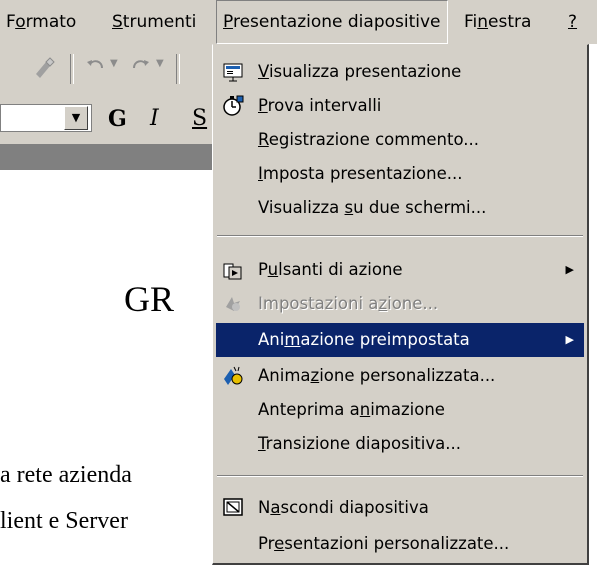 Image resolution: width=597 pixels, height=565 pixels. I want to click on menu-finestra: Finestra, so click(497, 22).